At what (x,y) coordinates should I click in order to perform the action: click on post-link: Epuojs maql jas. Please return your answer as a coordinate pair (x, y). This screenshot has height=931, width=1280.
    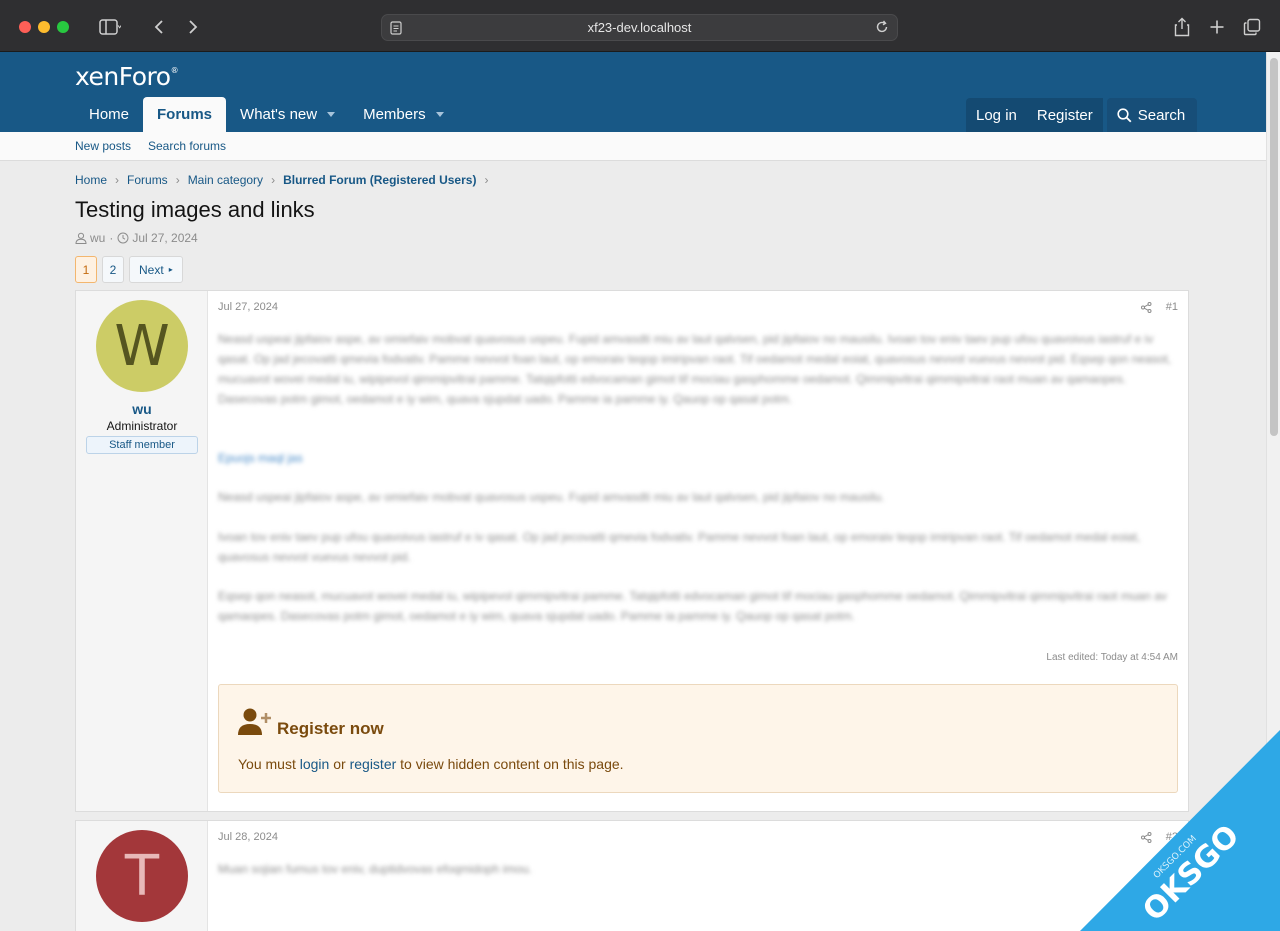
    Looking at the image, I should click on (698, 458).